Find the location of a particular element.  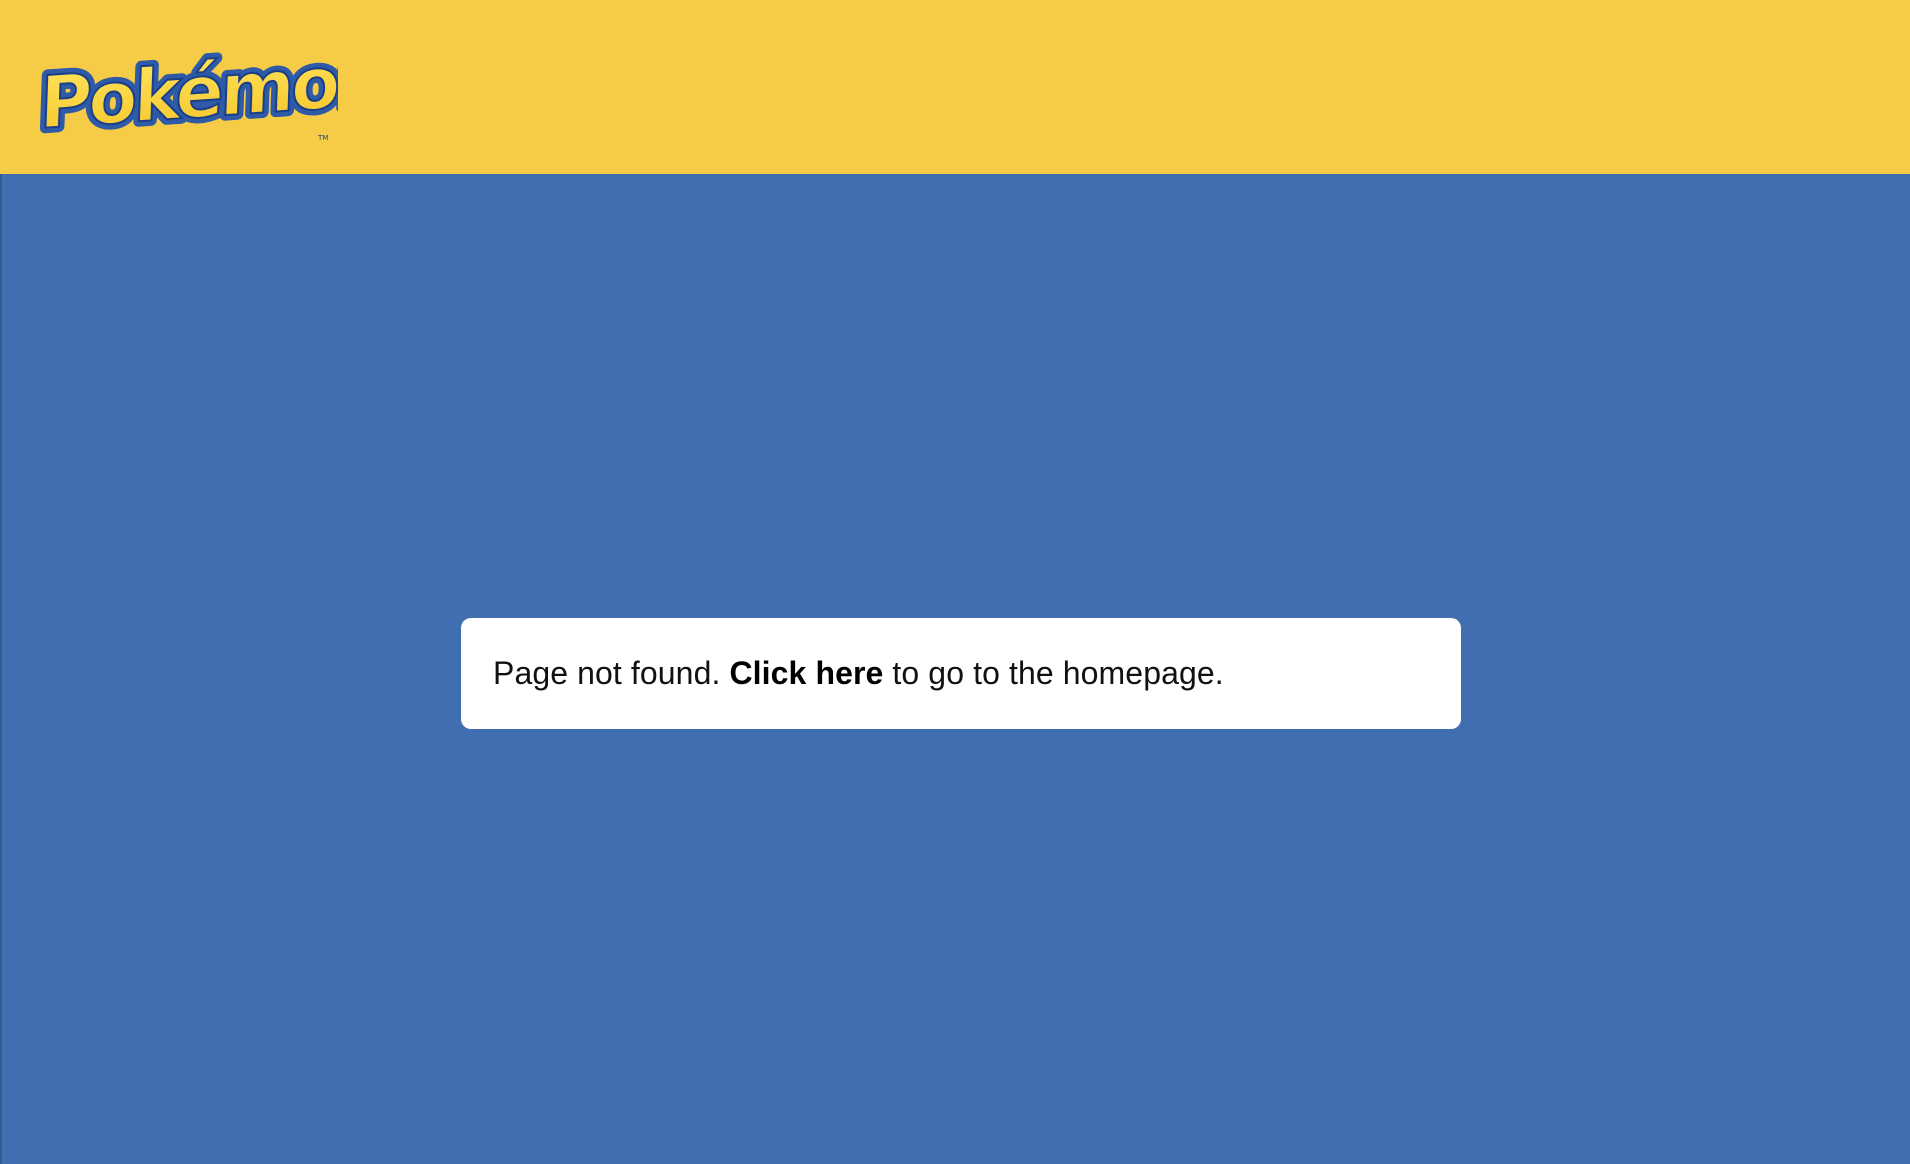

logo-trademark: TM is located at coordinates (322, 138).